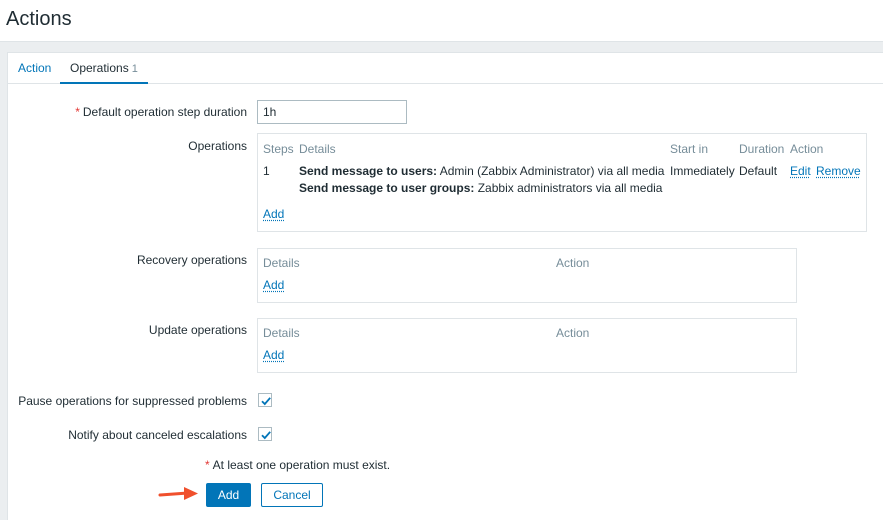 The image size is (883, 520). What do you see at coordinates (441, 21) in the screenshot?
I see `page-header: Actions` at bounding box center [441, 21].